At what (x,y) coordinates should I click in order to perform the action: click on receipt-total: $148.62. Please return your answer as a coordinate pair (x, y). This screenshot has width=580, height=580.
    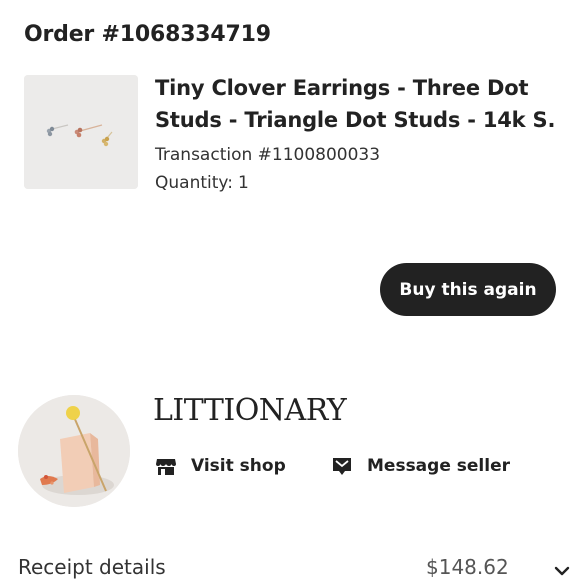
    Looking at the image, I should click on (467, 567).